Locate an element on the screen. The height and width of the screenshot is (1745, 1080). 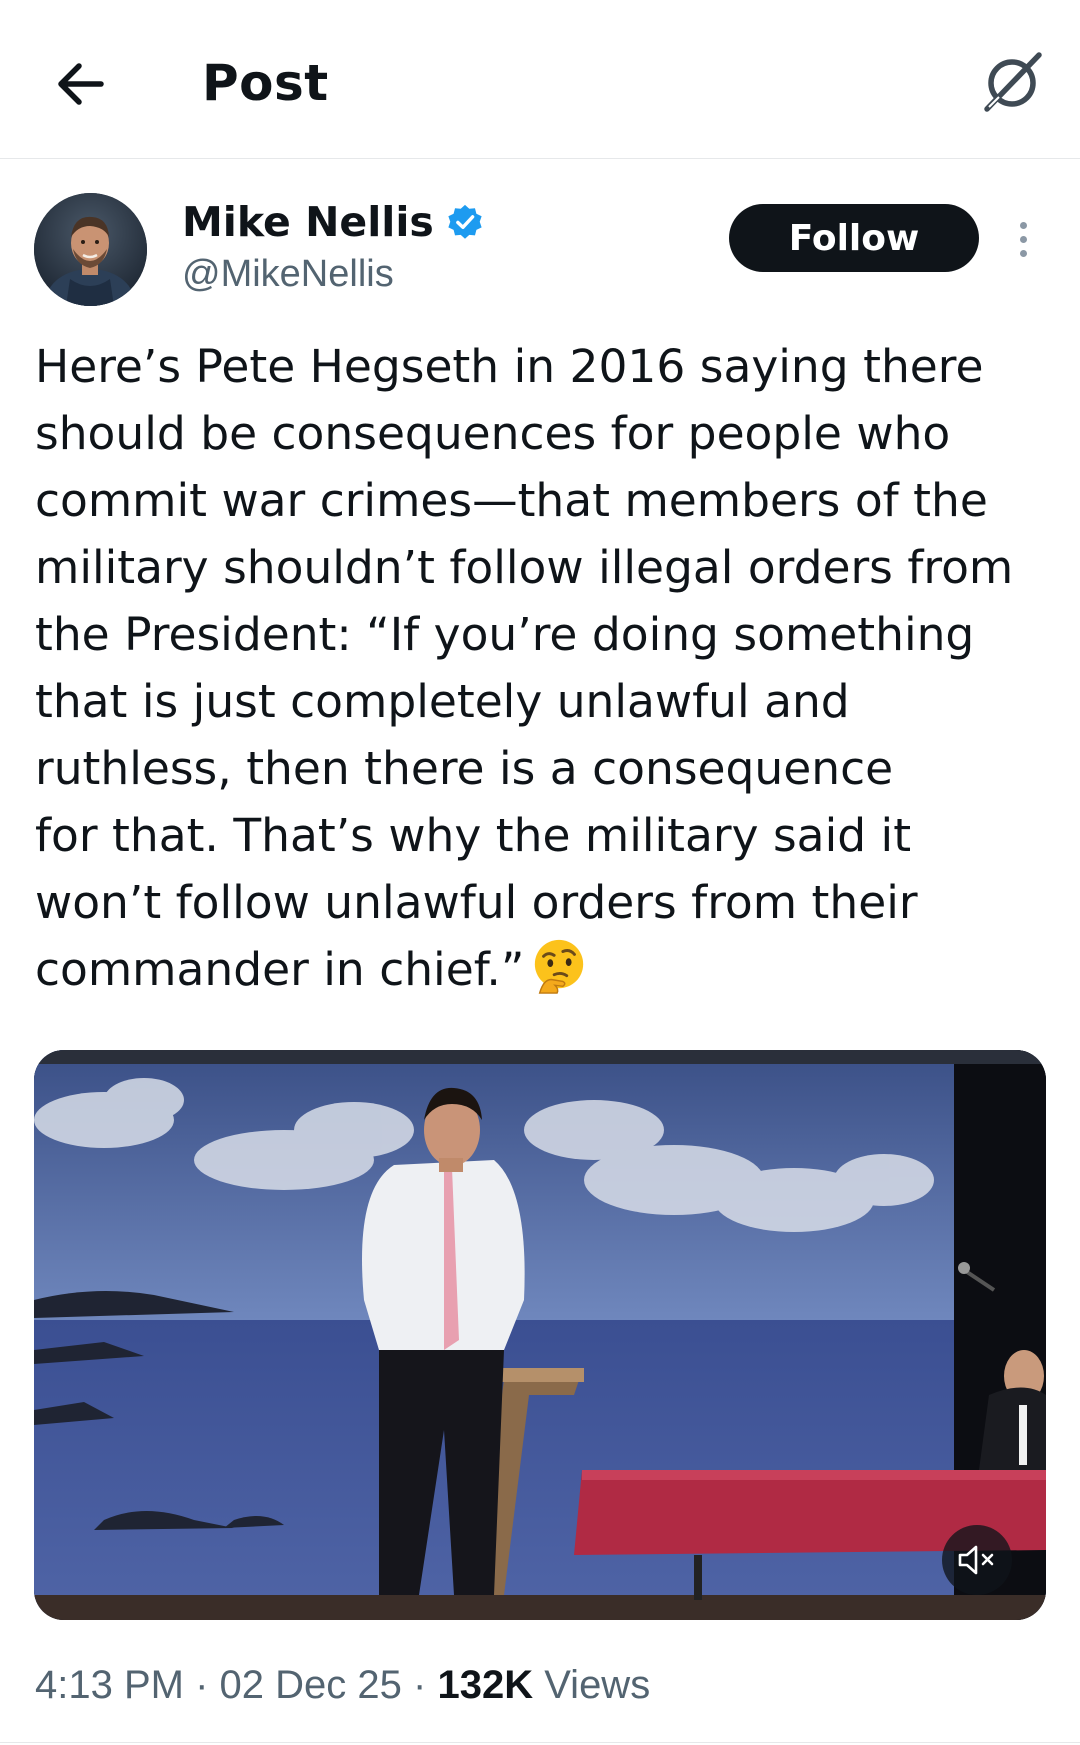
author-display-name: Mike Nellis is located at coordinates (333, 222).